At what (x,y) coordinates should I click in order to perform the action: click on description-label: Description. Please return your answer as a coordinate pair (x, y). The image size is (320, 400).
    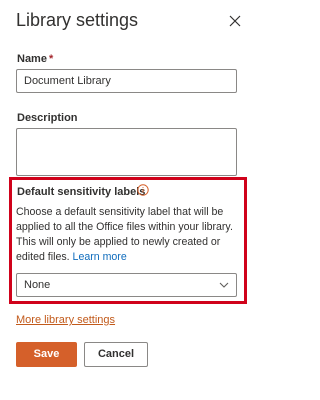
    Looking at the image, I should click on (47, 118).